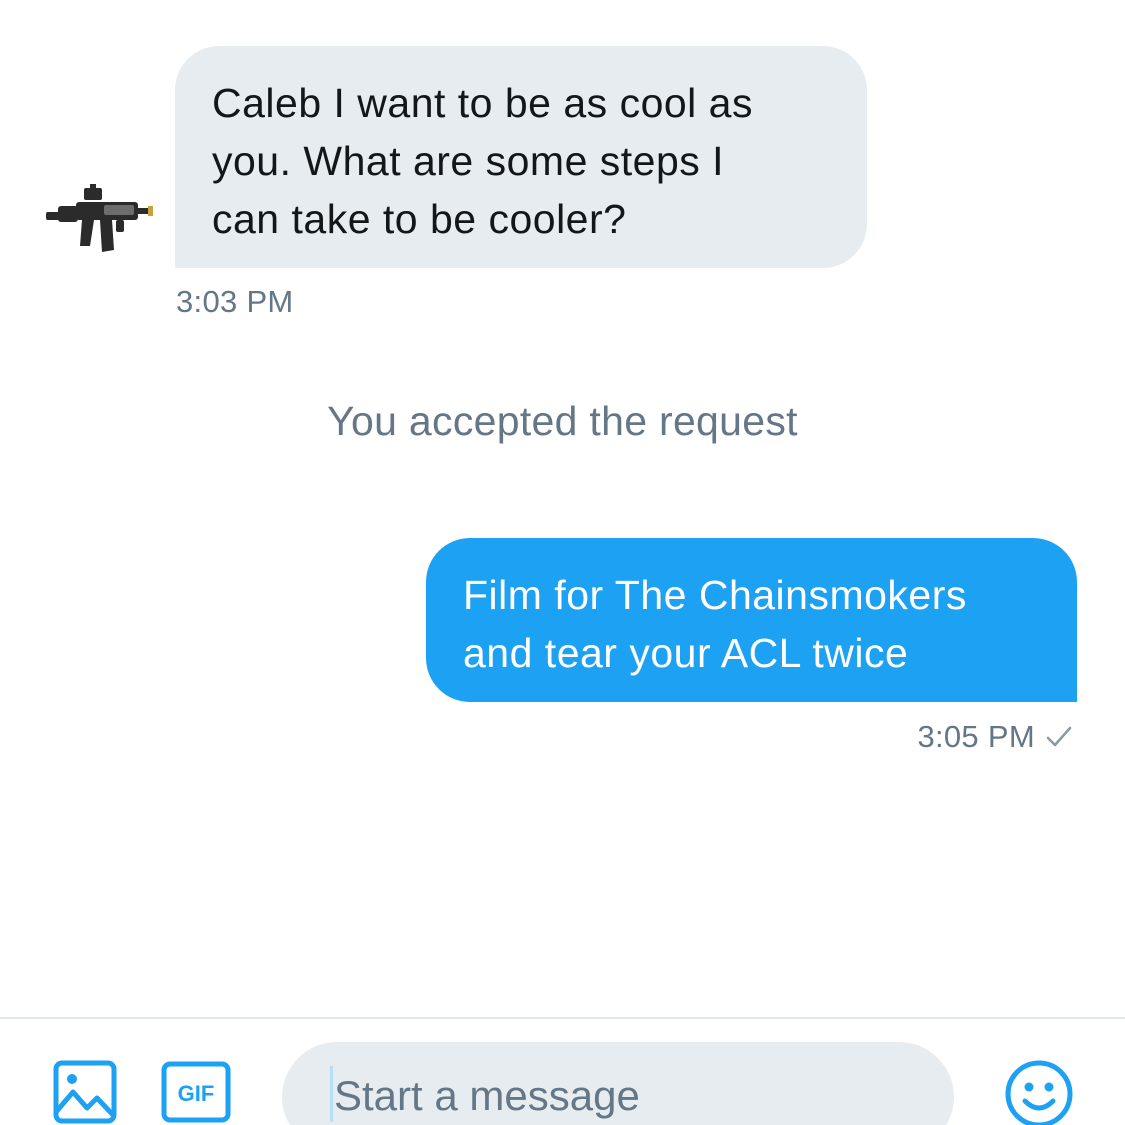 This screenshot has height=1125, width=1125. Describe the element at coordinates (468, 161) in the screenshot. I see `incoming-message-line: you. What are some steps I` at that location.